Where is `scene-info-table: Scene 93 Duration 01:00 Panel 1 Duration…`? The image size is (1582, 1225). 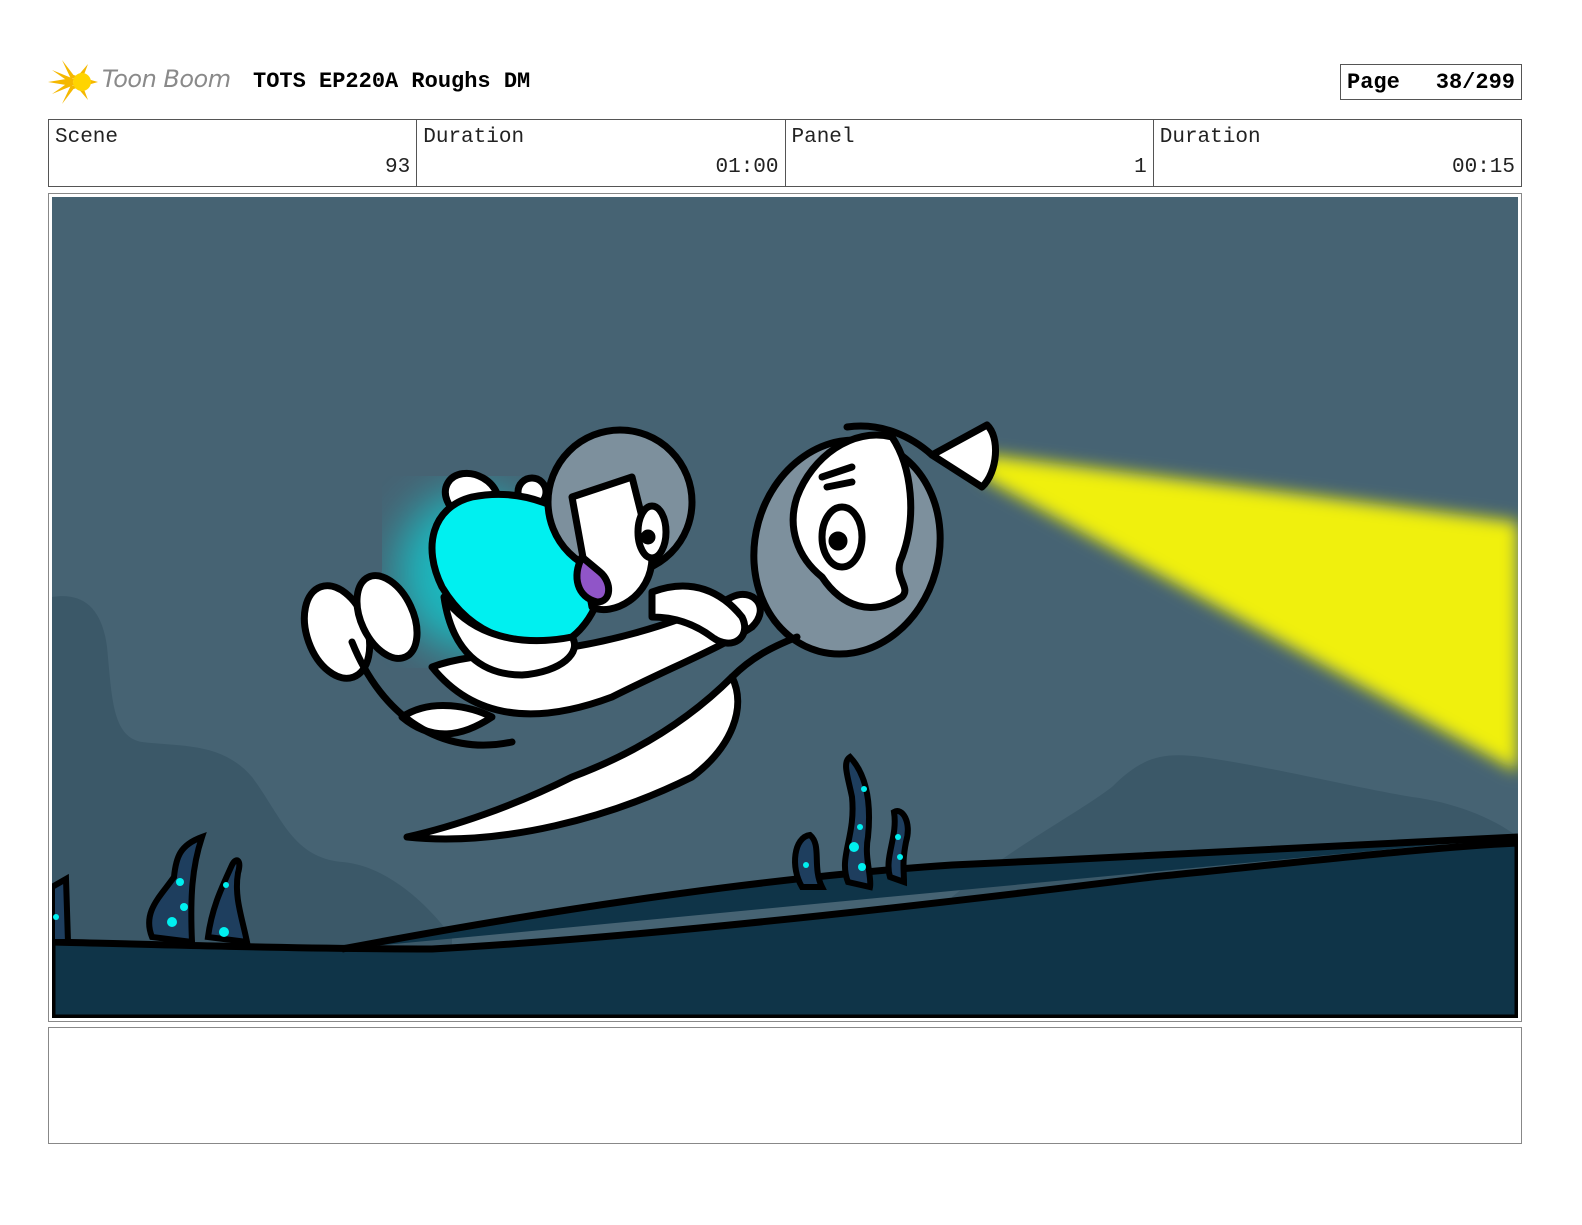 scene-info-table: Scene 93 Duration 01:00 Panel 1 Duration… is located at coordinates (785, 153).